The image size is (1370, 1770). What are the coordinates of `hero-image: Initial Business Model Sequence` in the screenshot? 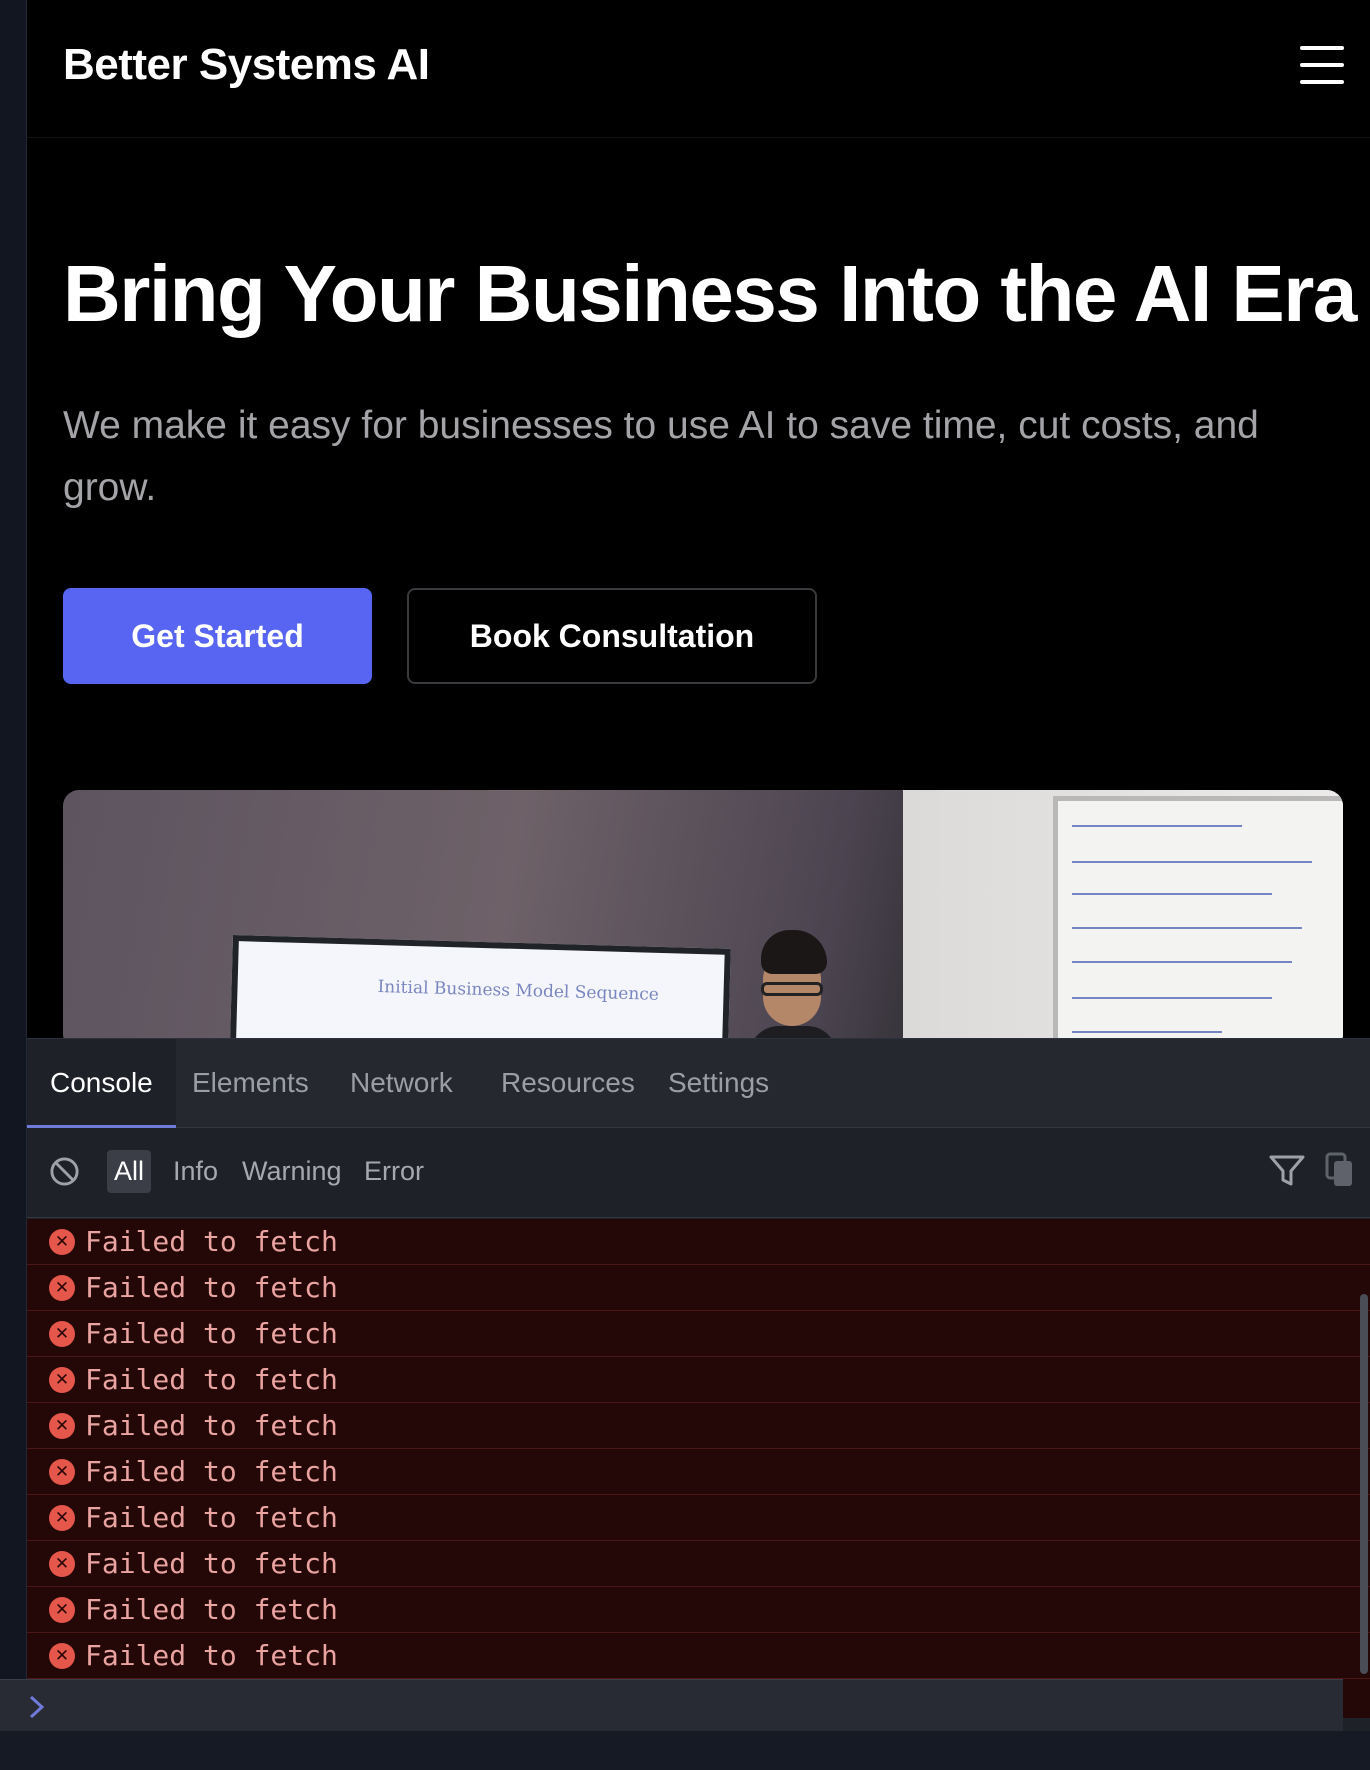 It's located at (703, 914).